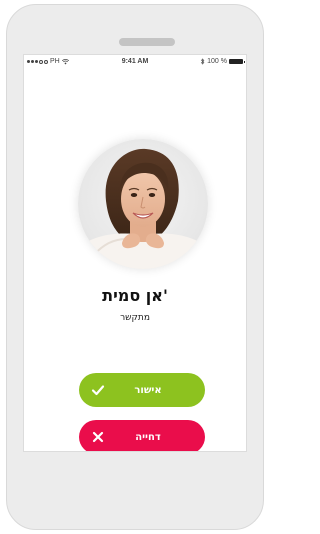 The image size is (320, 534). I want to click on caller-name: אן סמית', so click(135, 295).